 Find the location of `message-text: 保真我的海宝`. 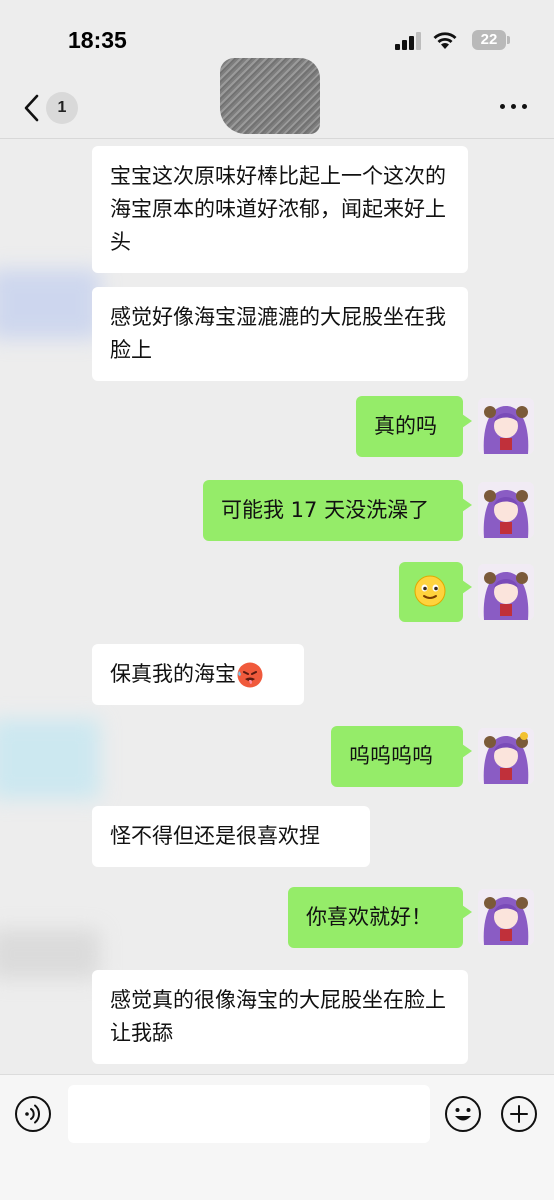

message-text: 保真我的海宝 is located at coordinates (173, 674).